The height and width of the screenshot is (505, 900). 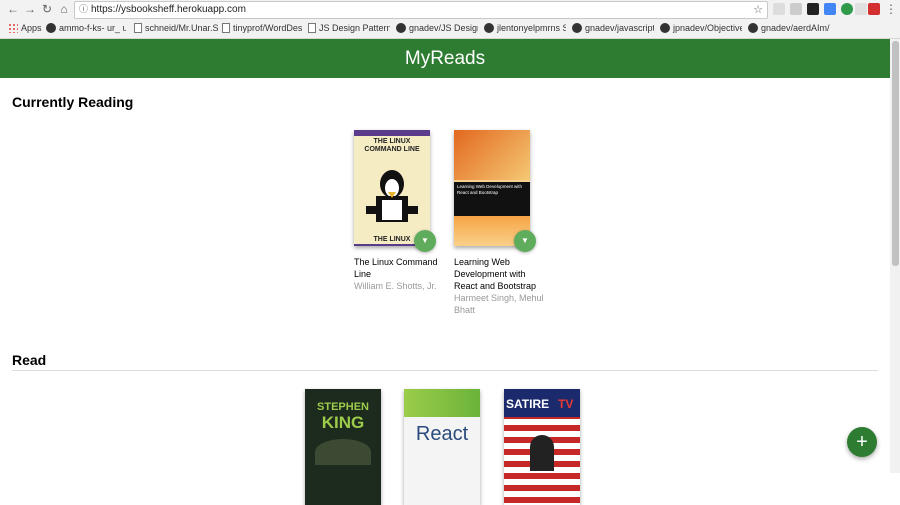 What do you see at coordinates (613, 28) in the screenshot?
I see `bookmark-item: gnadev/javascript-ea` at bounding box center [613, 28].